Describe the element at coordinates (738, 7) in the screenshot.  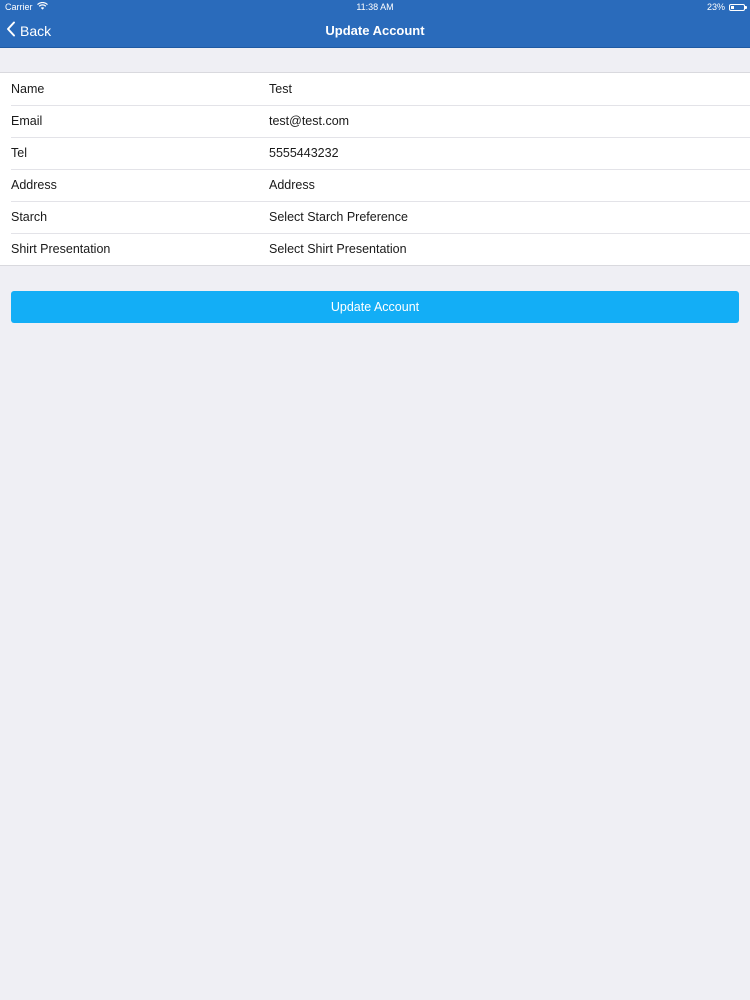
I see `battery-icon` at that location.